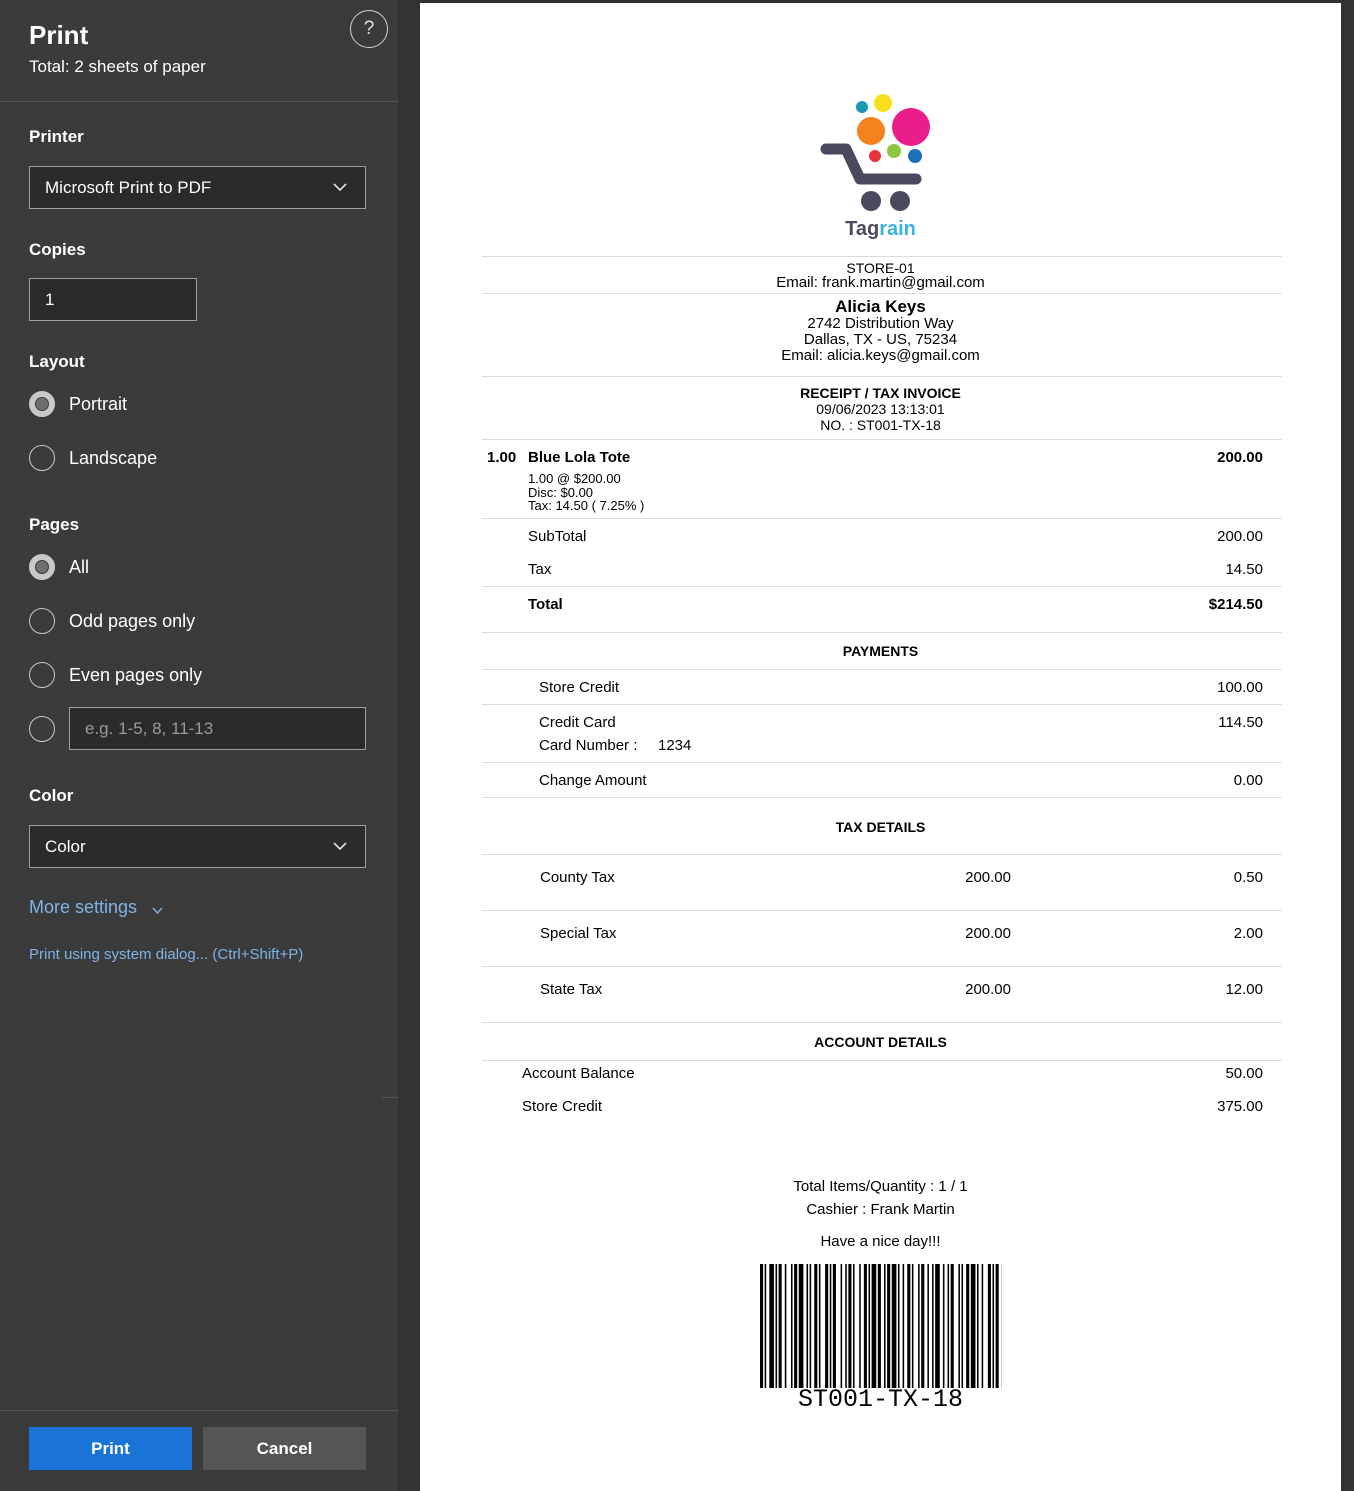 The height and width of the screenshot is (1491, 1354). Describe the element at coordinates (675, 745) in the screenshot. I see `card-number-value: 1234` at that location.